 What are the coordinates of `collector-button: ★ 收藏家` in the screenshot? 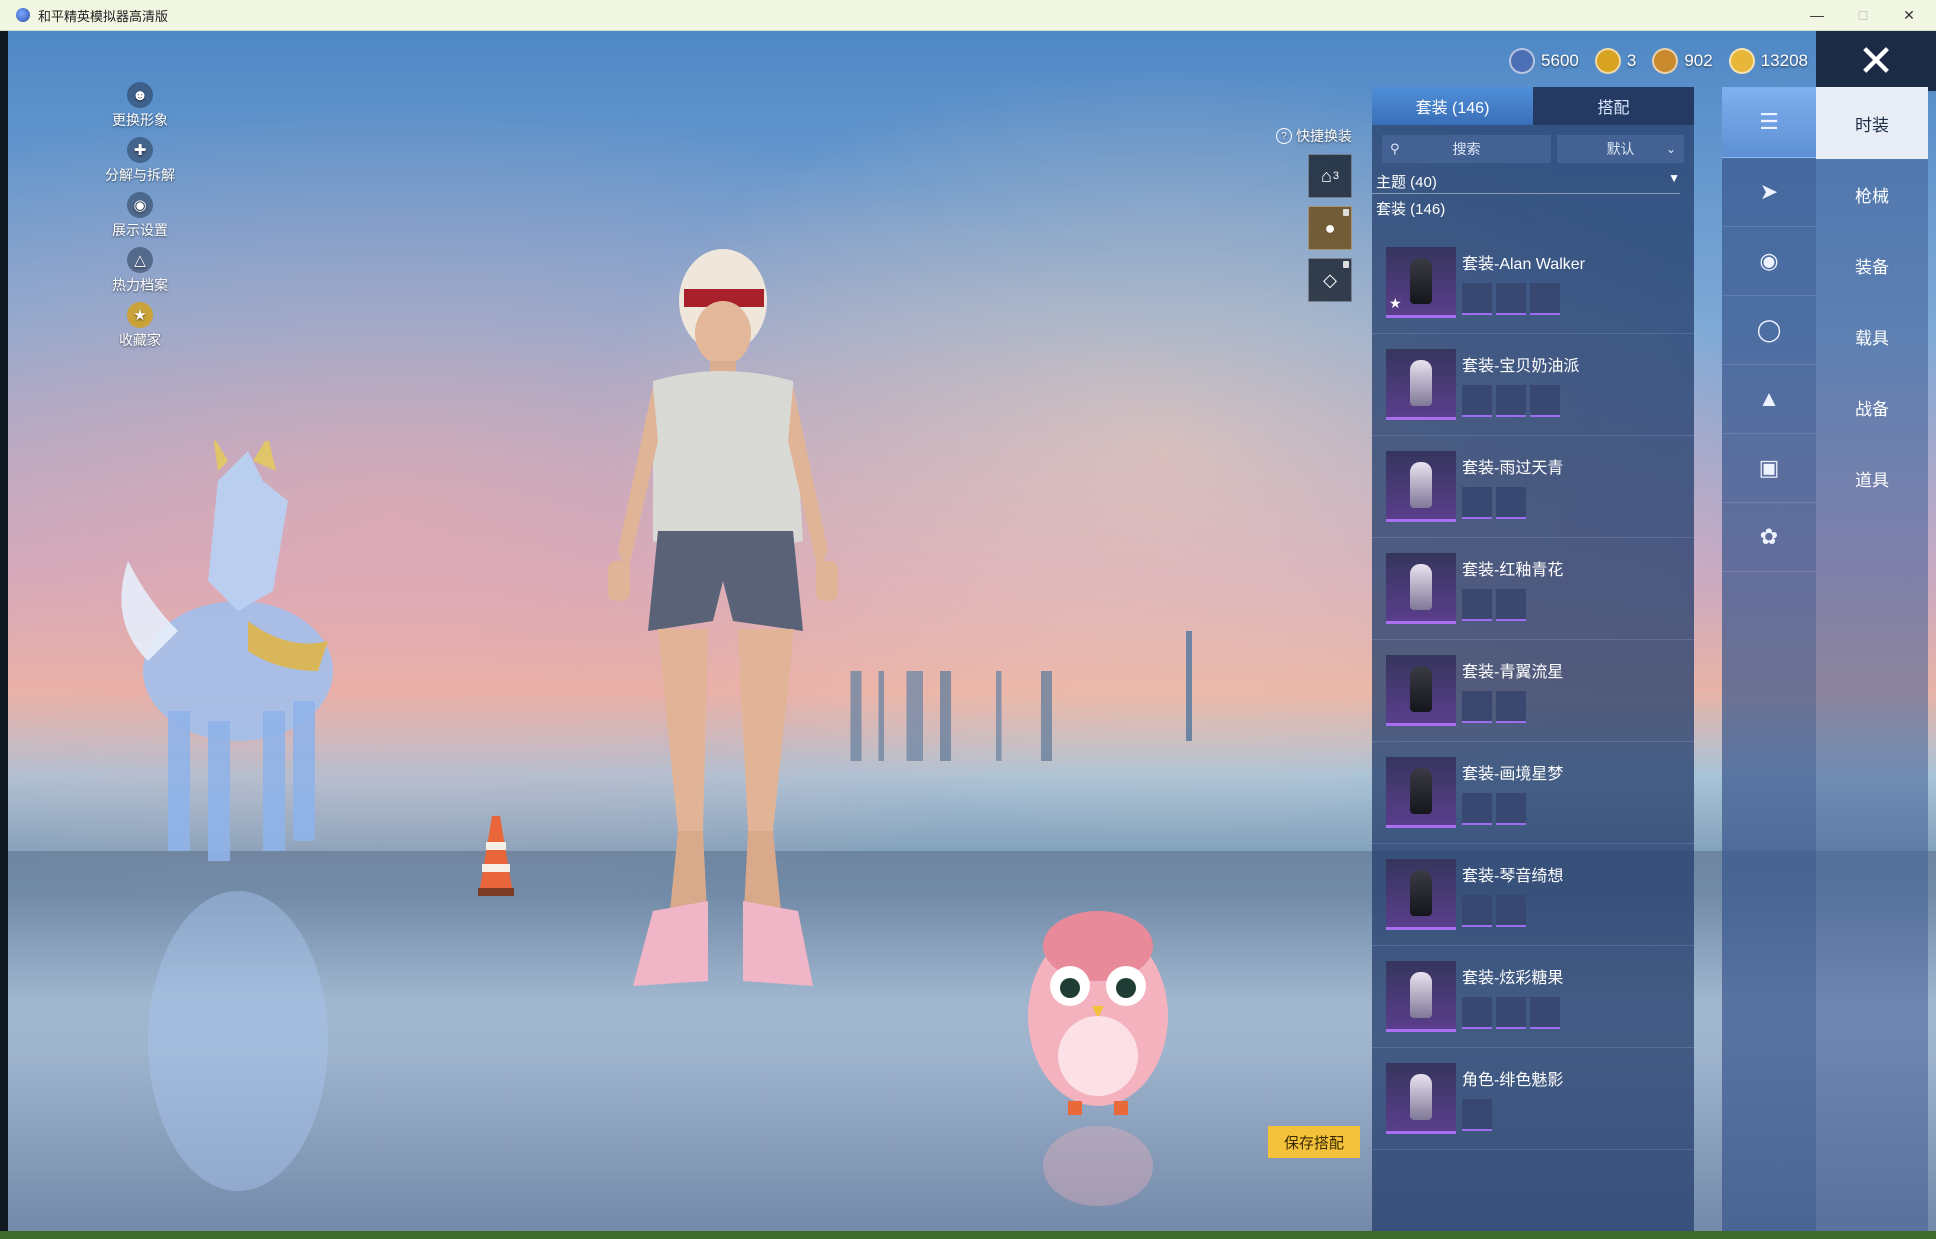 It's located at (140, 329).